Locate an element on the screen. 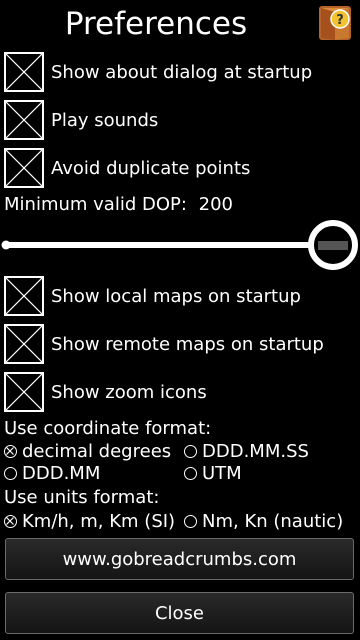 The image size is (360, 640). radio-label: decimal degrees is located at coordinates (97, 451).